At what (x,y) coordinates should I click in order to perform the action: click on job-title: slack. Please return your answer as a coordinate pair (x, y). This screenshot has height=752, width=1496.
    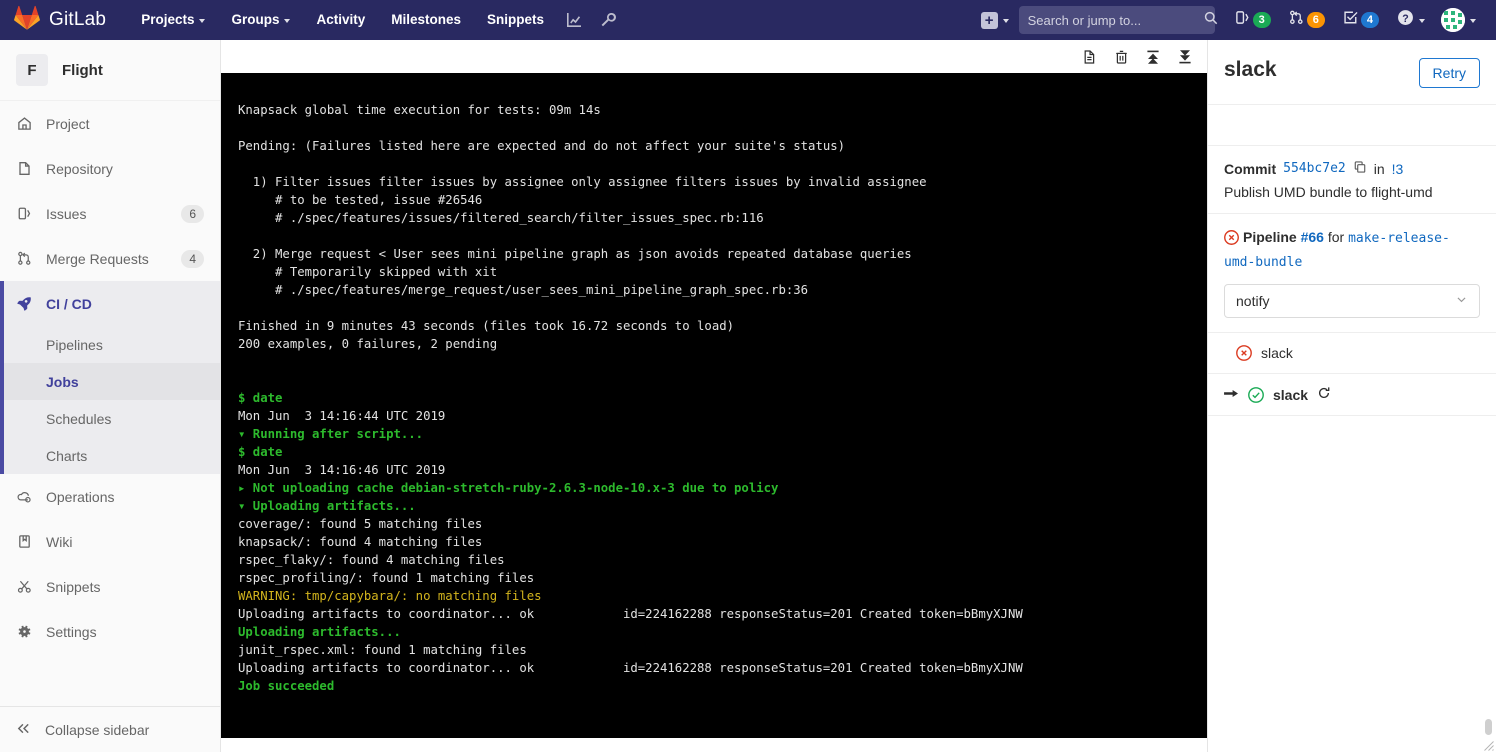
    Looking at the image, I should click on (1250, 69).